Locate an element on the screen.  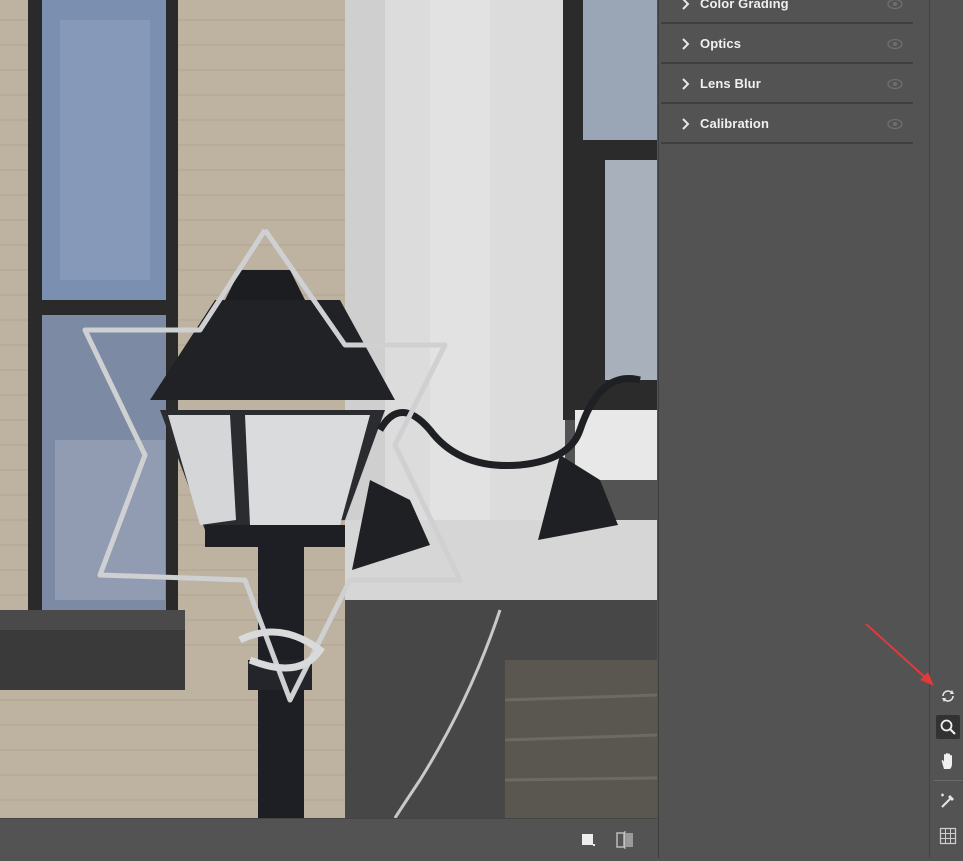
hand-icon is located at coordinates (948, 761).